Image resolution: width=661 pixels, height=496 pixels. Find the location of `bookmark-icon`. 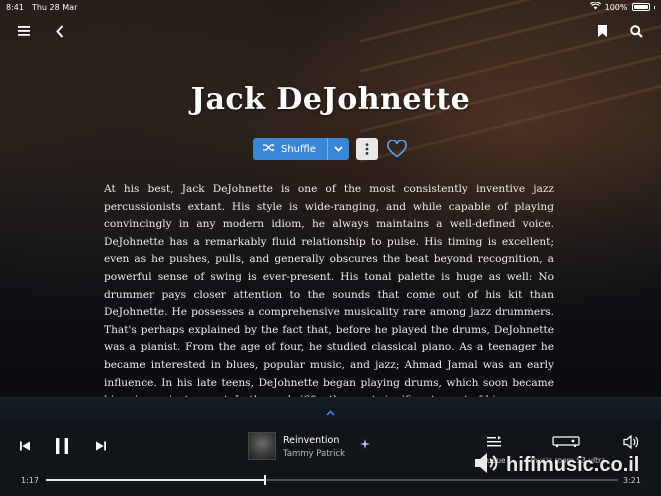

bookmark-icon is located at coordinates (602, 31).